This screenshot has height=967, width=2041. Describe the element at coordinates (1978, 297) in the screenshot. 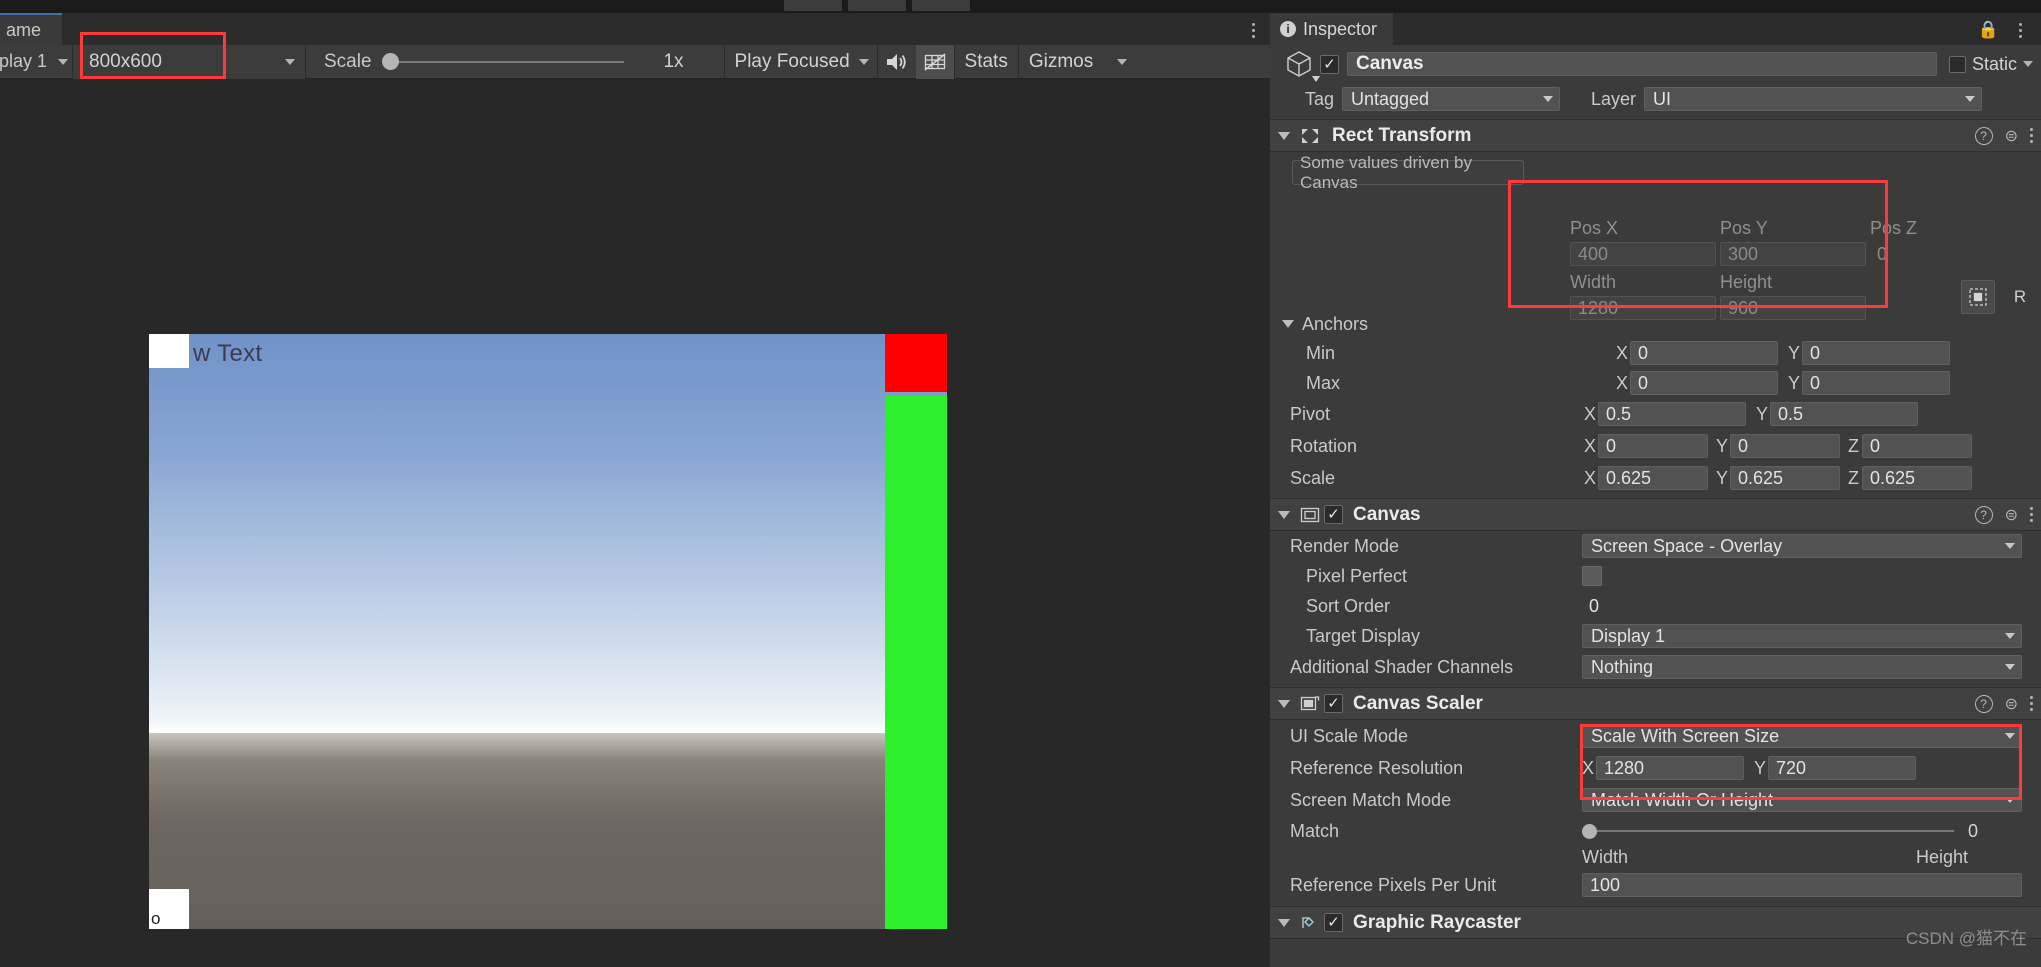

I see `anchor-preset-icon` at that location.